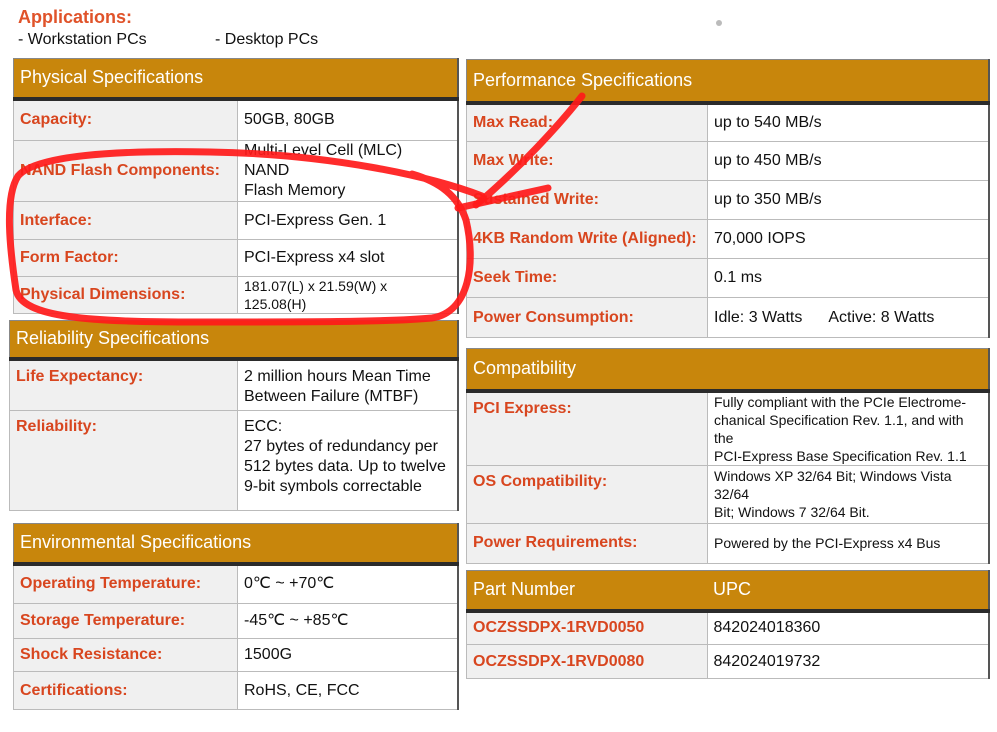  Describe the element at coordinates (881, 317) in the screenshot. I see `power-active-value: Active: 8 Watts` at that location.